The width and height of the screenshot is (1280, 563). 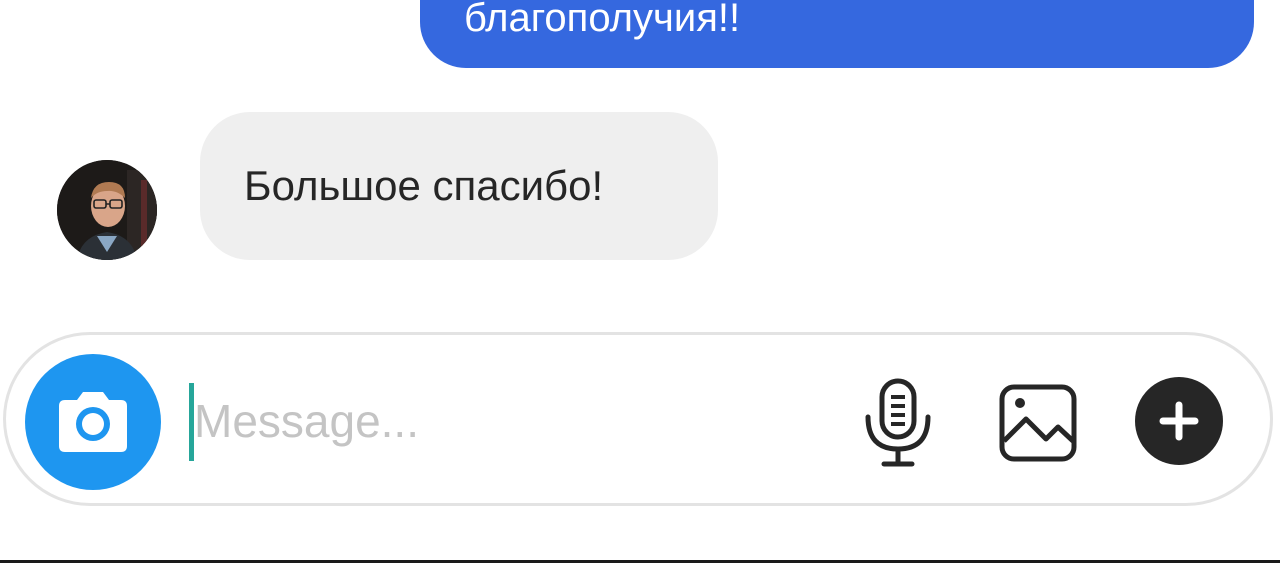 I want to click on microphone-icon, so click(x=898, y=422).